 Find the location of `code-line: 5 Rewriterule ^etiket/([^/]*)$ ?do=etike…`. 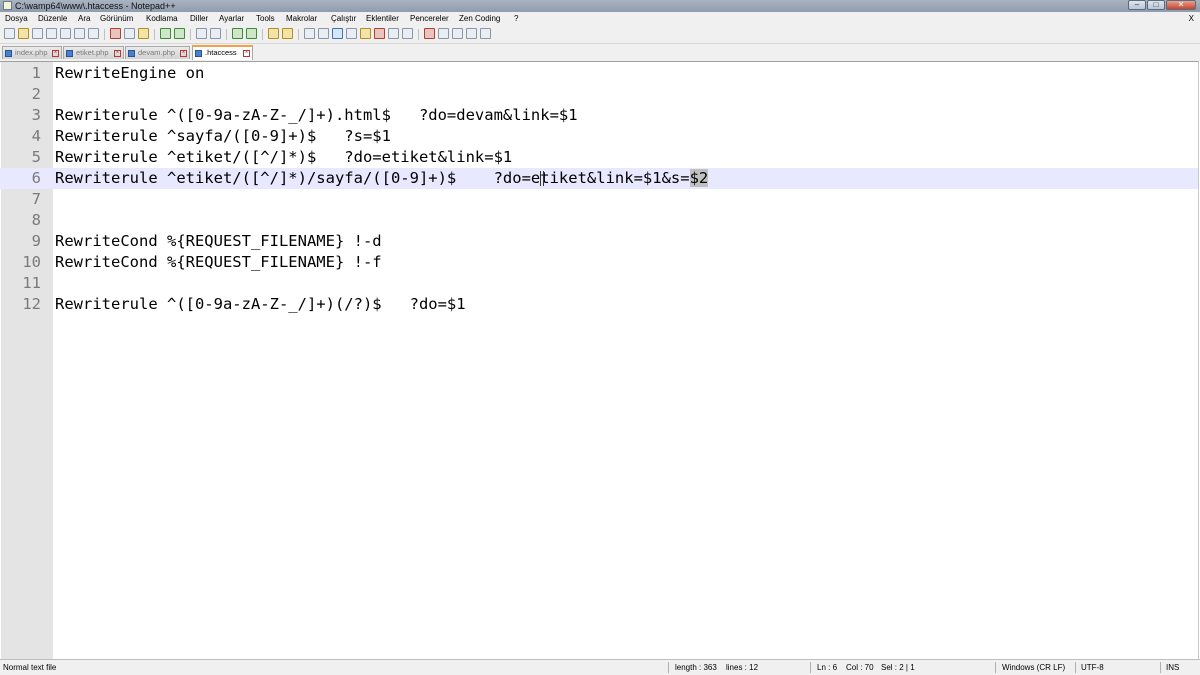

code-line: 5 Rewriterule ^etiket/([^/]*)$ ?do=etike… is located at coordinates (599, 157).